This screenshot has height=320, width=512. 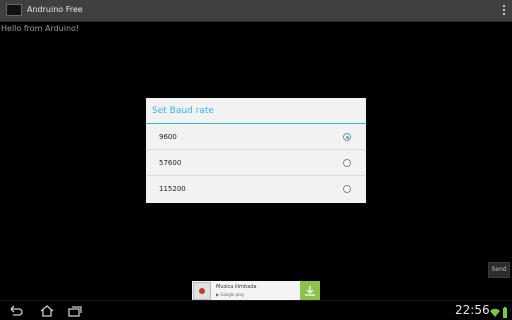 I want to click on action-bar: Andruino Free, so click(x=256, y=11).